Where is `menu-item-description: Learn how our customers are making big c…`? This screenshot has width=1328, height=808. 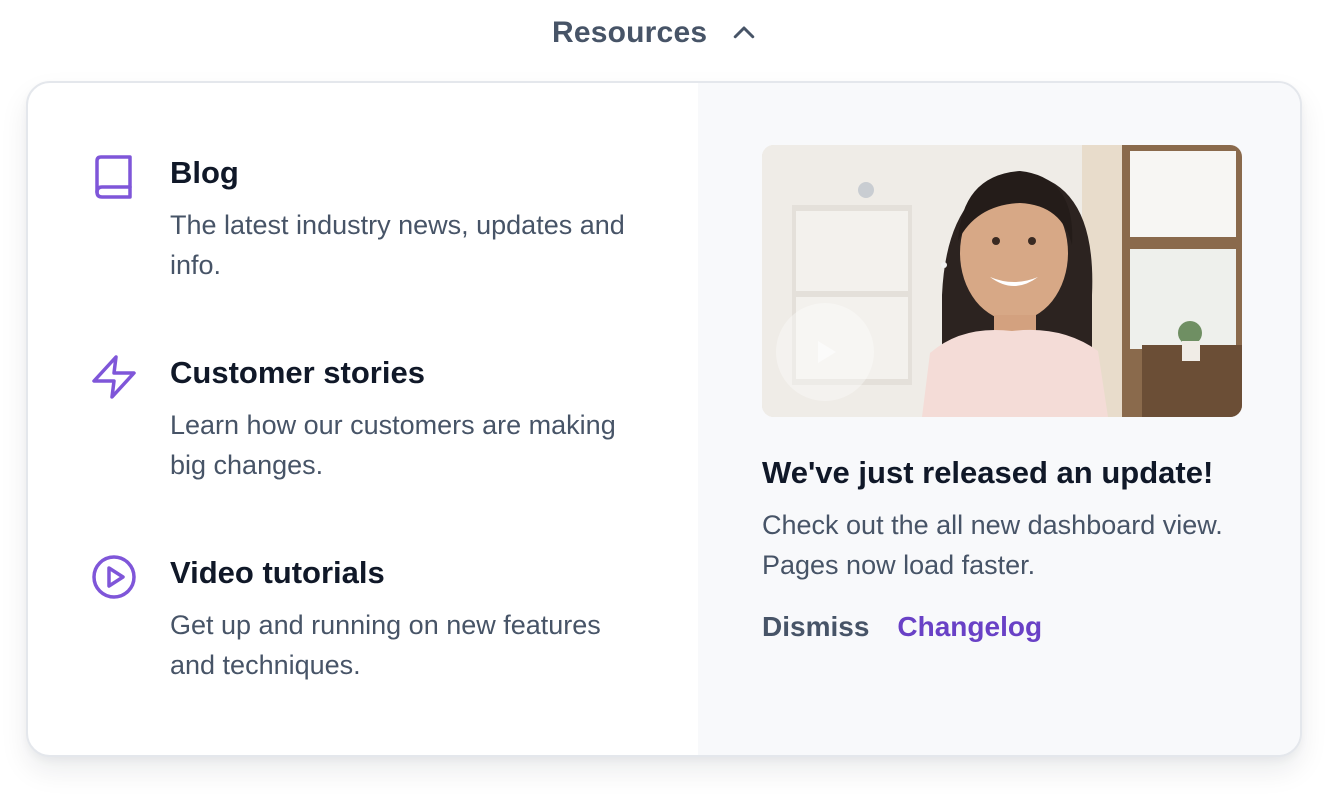
menu-item-description: Learn how our customers are making big c… is located at coordinates (393, 445).